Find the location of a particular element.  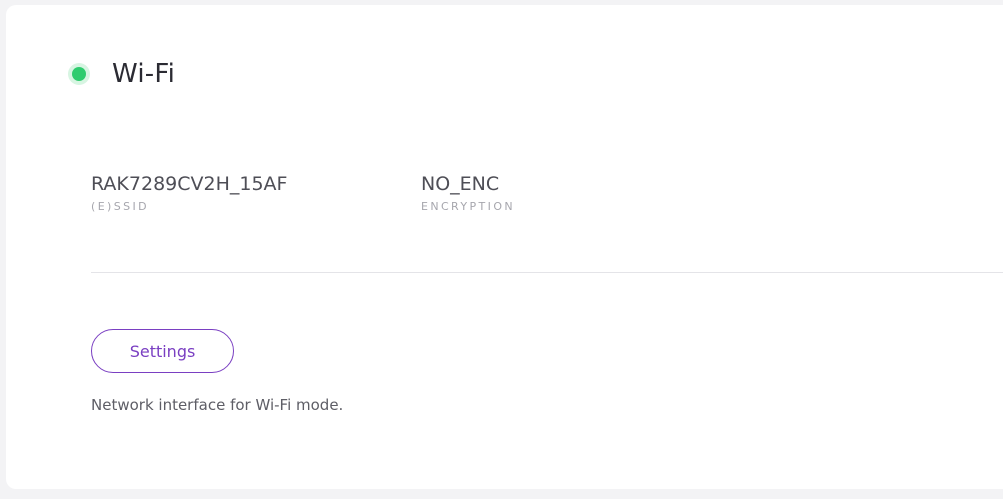

encryption-value: NO_ENC is located at coordinates (460, 184).